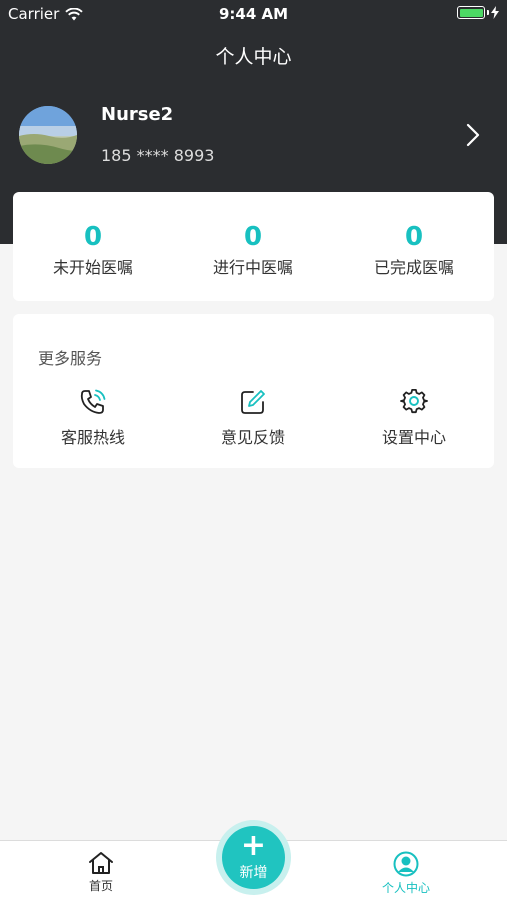 Image resolution: width=507 pixels, height=900 pixels. I want to click on chevron-right-icon, so click(473, 135).